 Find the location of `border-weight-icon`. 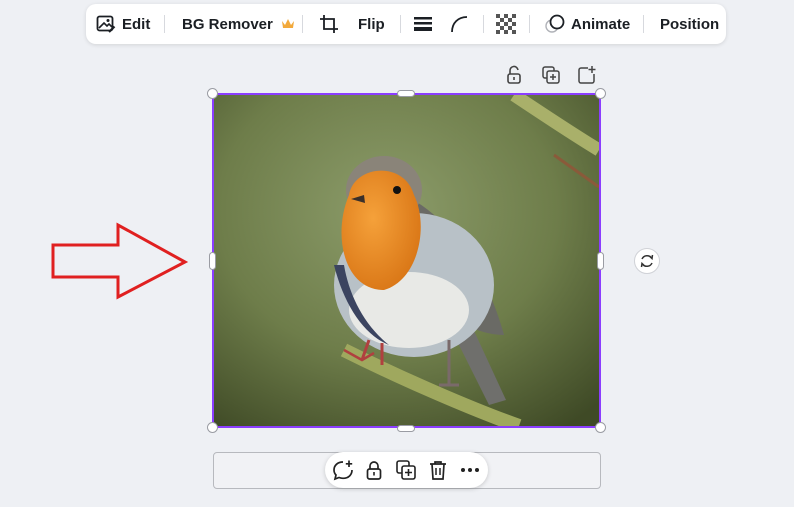

border-weight-icon is located at coordinates (423, 24).